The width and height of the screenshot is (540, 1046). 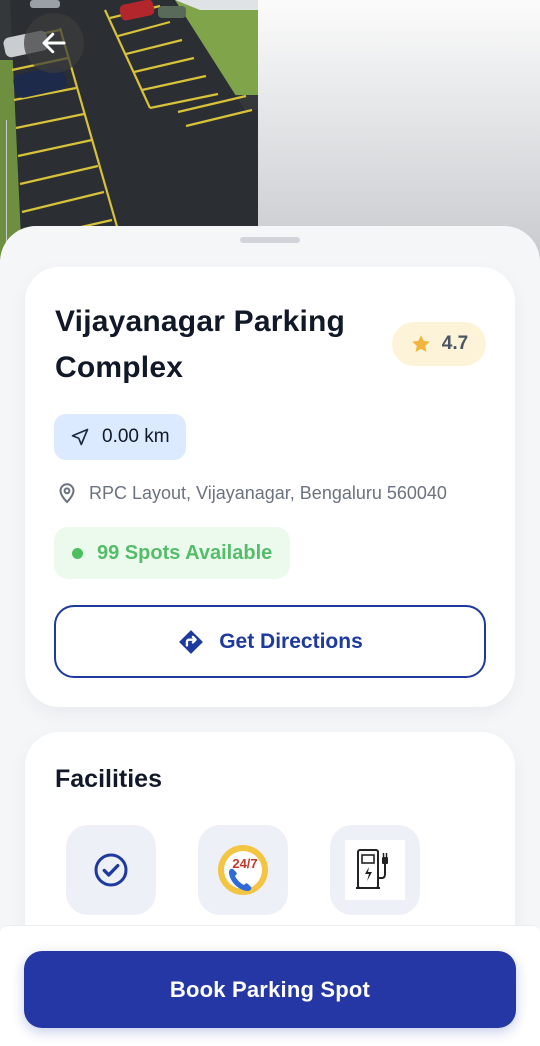 I want to click on support-24-7-icon: 24/7, so click(x=243, y=870).